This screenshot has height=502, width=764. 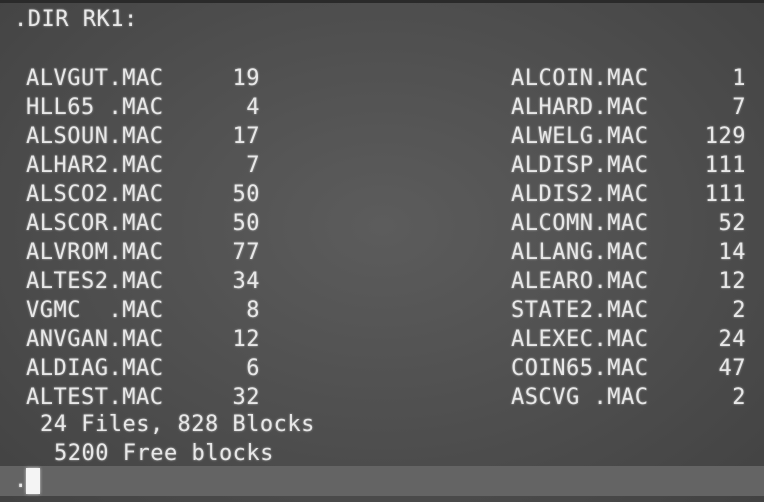 I want to click on file-size: 17, so click(x=246, y=136).